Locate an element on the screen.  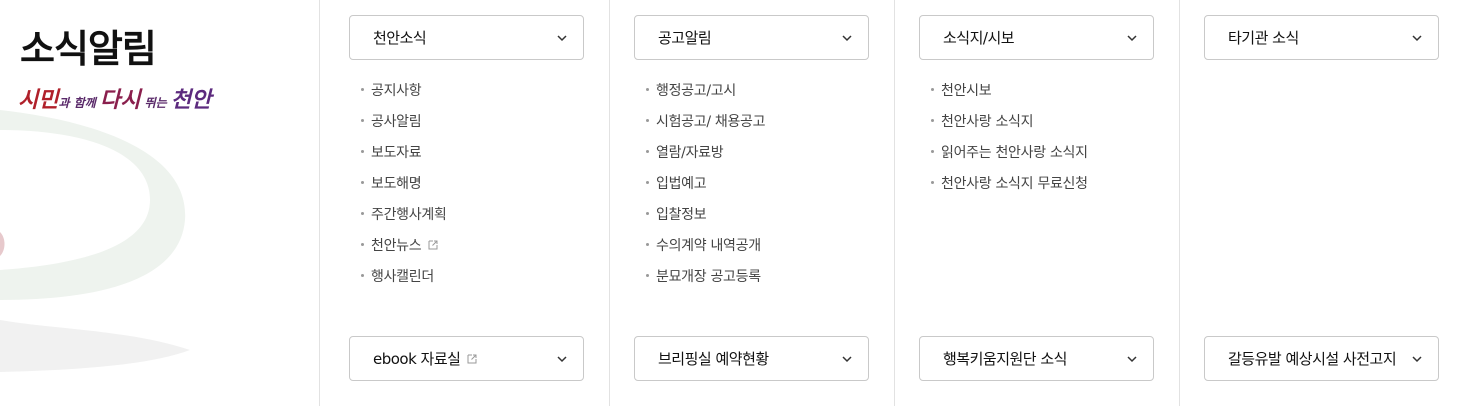
list-item: 분묘개장 공고등록 is located at coordinates (705, 275).